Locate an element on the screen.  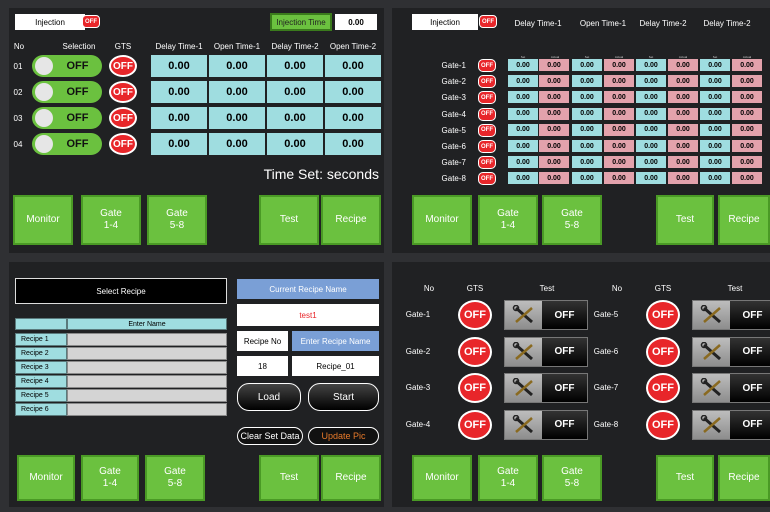
recipe-row: Recipe 5 is located at coordinates (121, 395).